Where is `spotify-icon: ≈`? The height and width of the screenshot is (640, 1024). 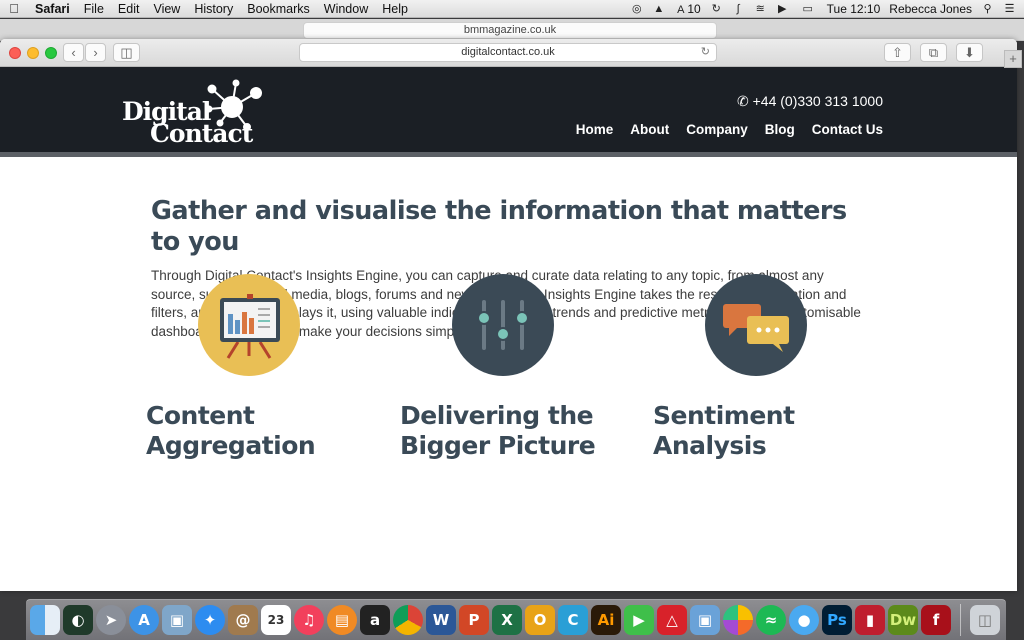
spotify-icon: ≈ is located at coordinates (771, 620).